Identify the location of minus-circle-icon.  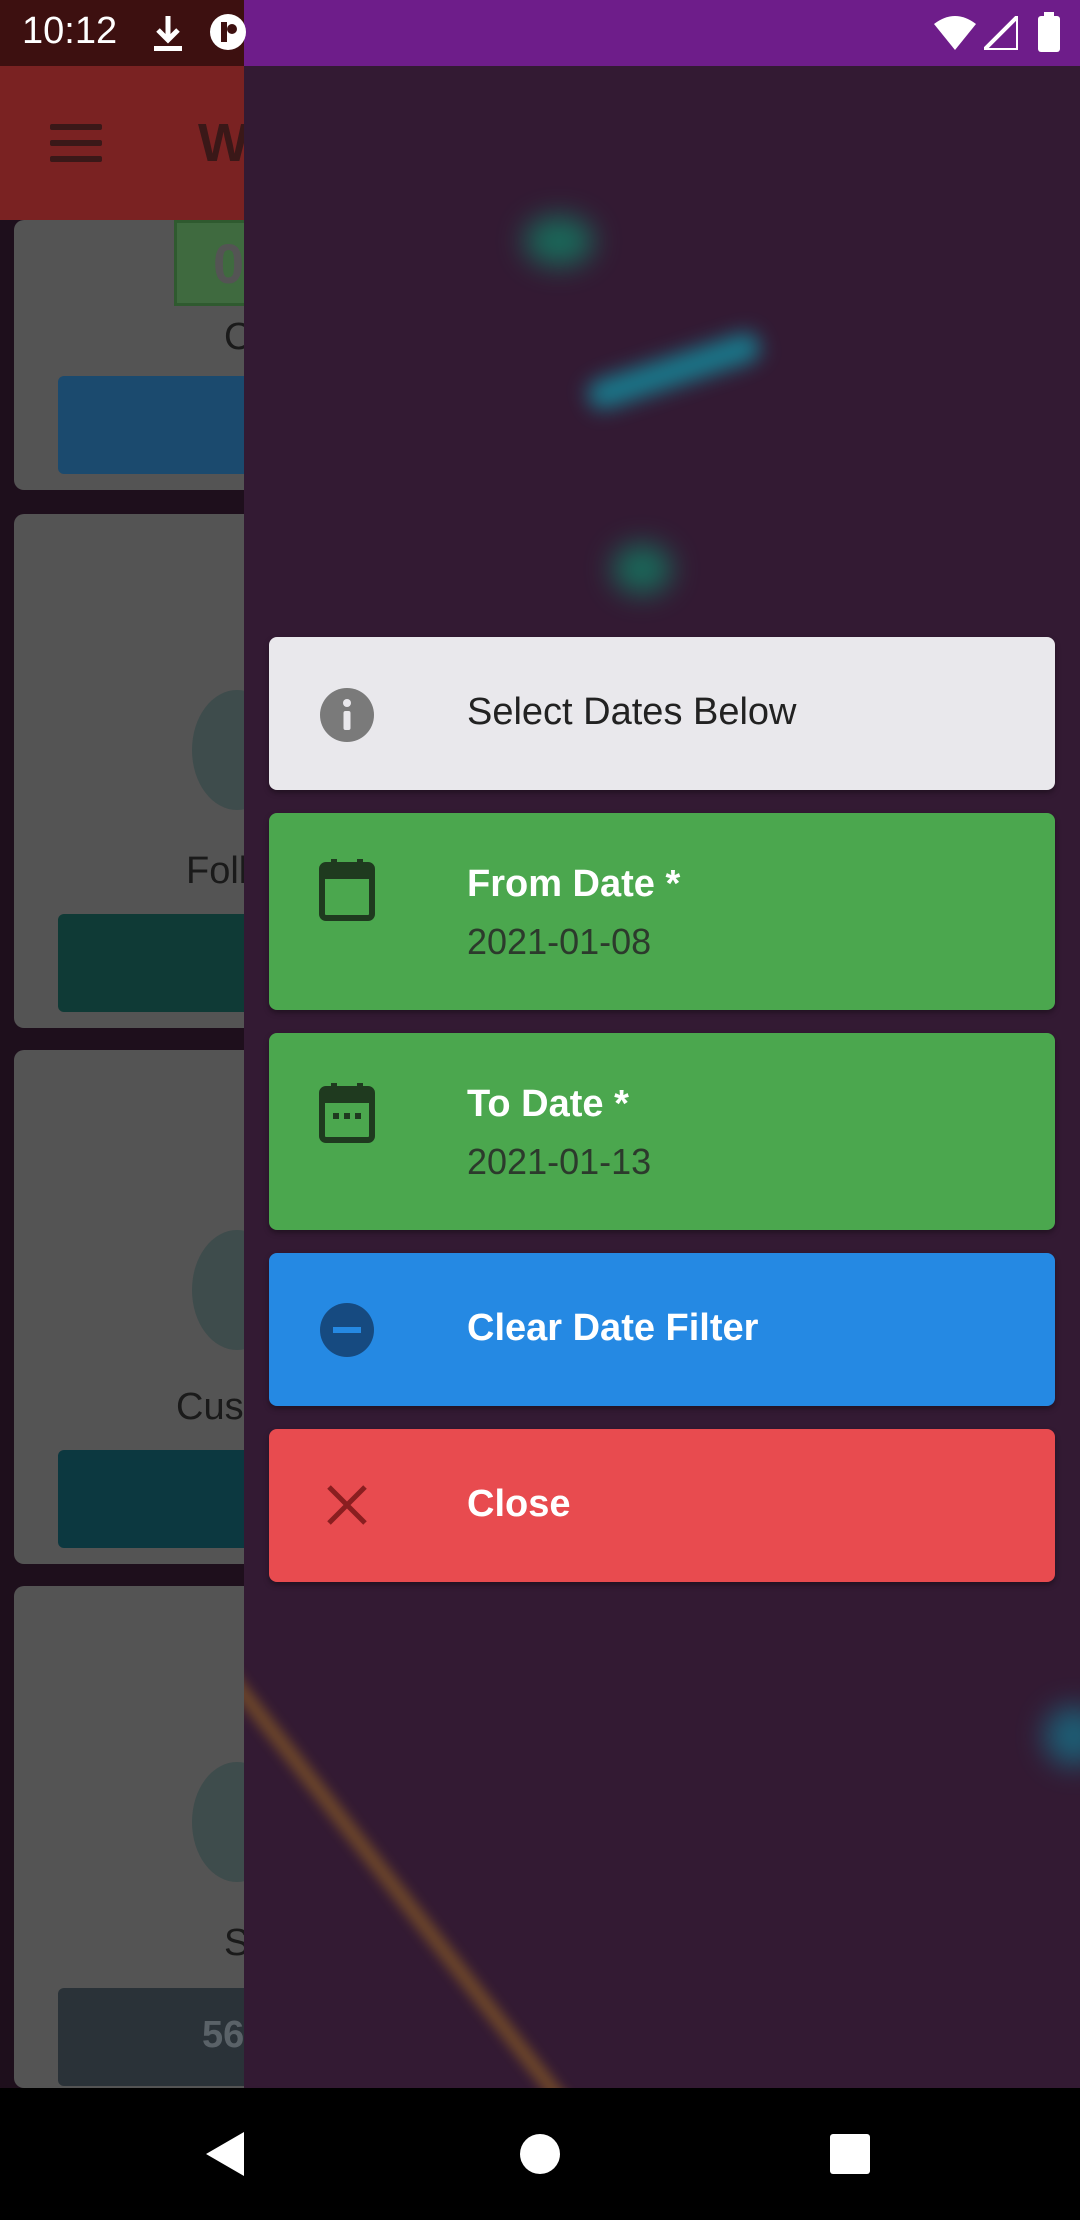
(347, 1330).